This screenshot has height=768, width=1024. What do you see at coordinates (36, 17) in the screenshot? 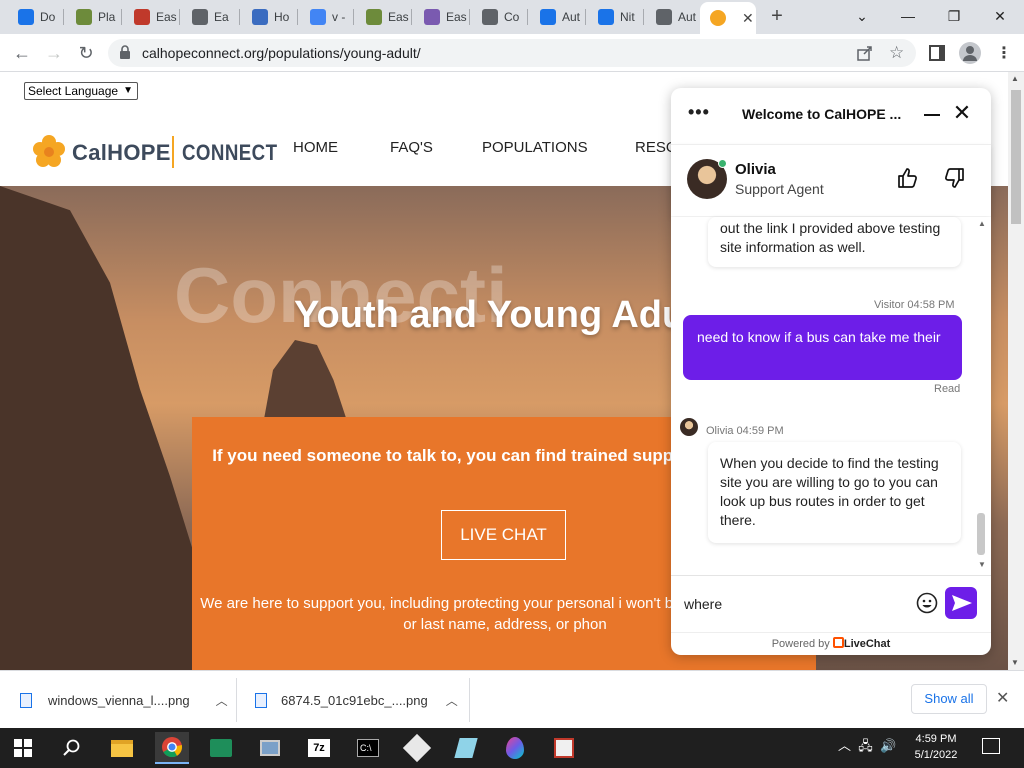
I see `browser-tab: Do` at bounding box center [36, 17].